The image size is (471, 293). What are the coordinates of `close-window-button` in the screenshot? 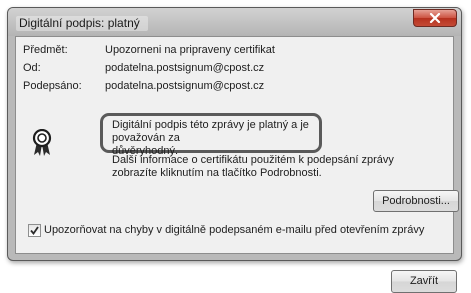 It's located at (435, 18).